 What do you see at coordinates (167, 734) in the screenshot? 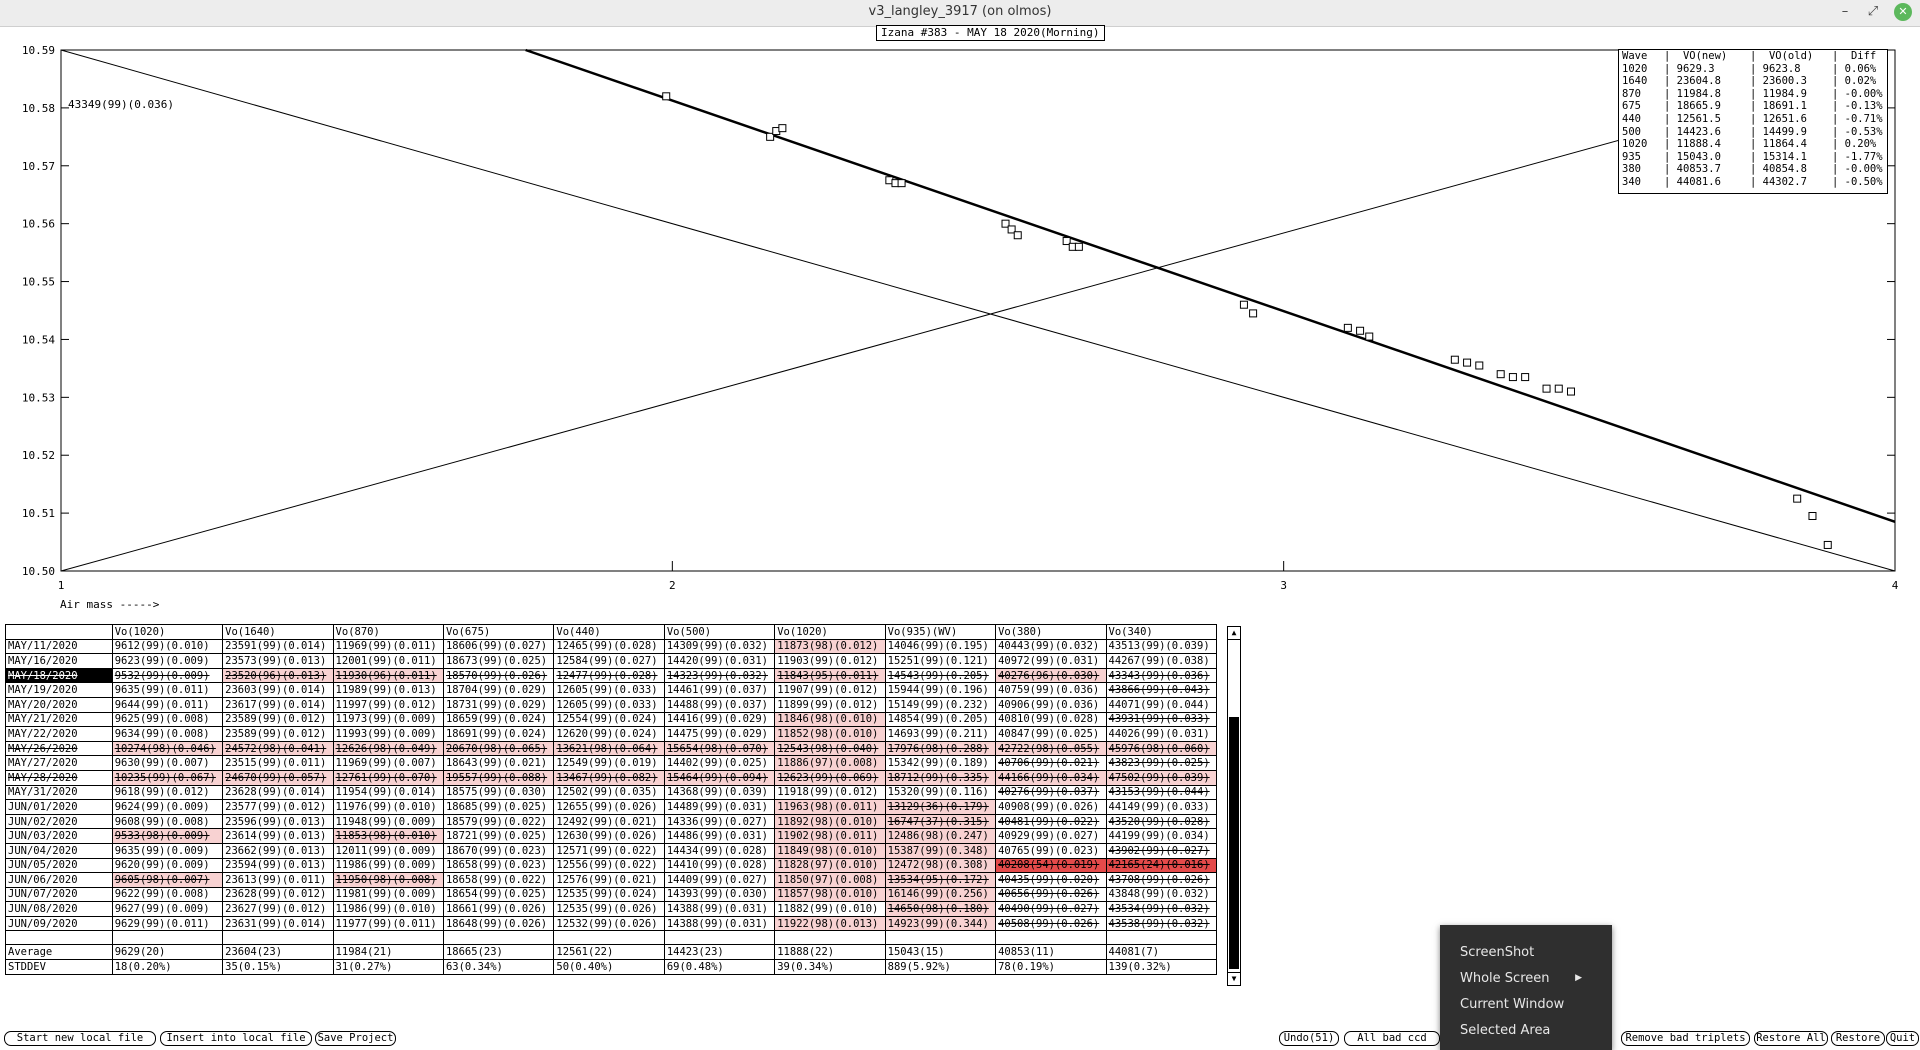
I see `vo-cell: 9634(99)(0.008)` at bounding box center [167, 734].